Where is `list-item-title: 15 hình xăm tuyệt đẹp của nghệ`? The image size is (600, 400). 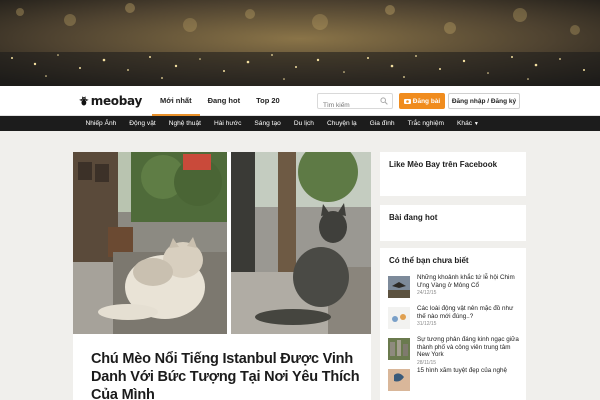 list-item-title: 15 hình xăm tuyệt đẹp của nghệ is located at coordinates (462, 370).